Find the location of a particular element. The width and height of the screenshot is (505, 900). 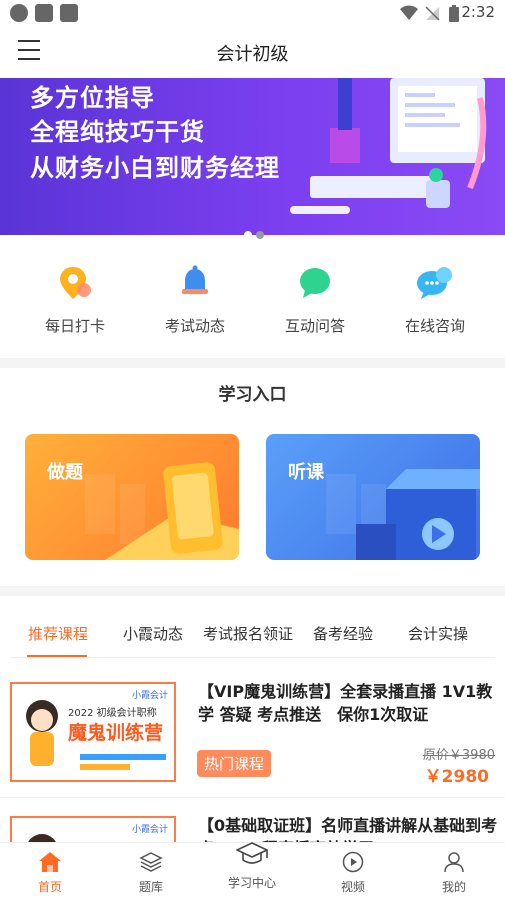

wifi-icon is located at coordinates (409, 12).